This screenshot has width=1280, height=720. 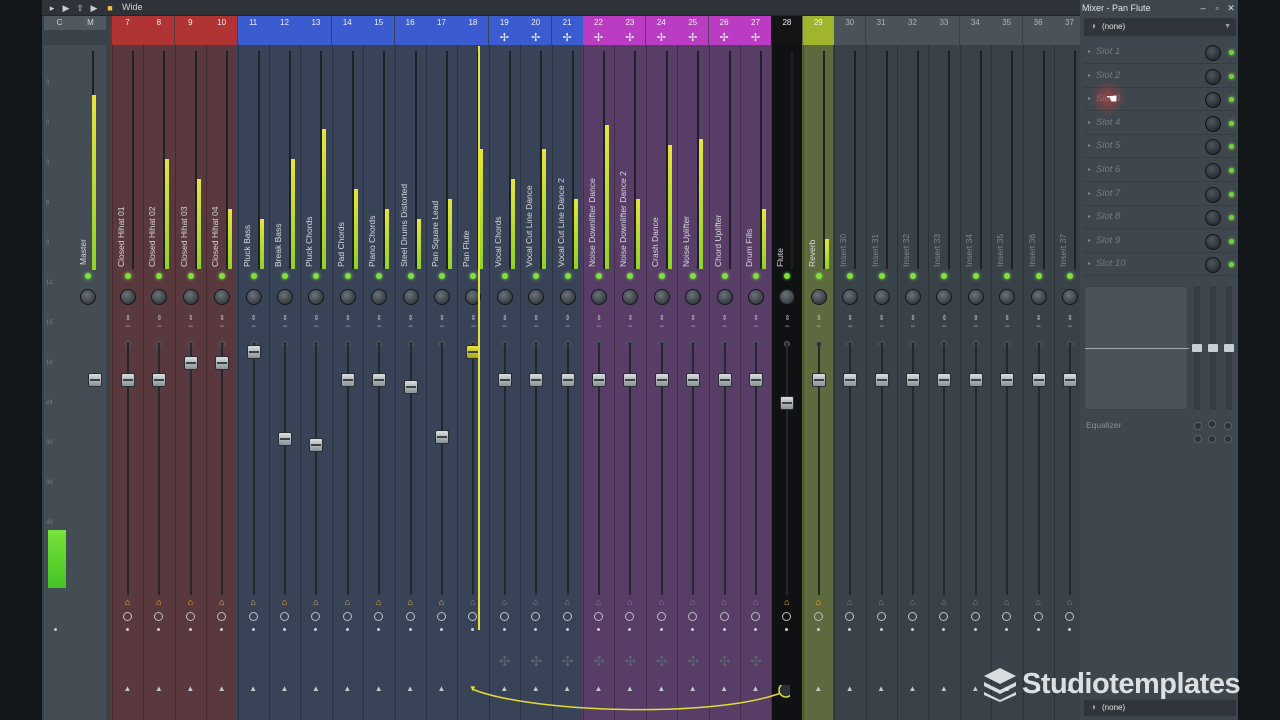 What do you see at coordinates (184, 208) in the screenshot?
I see `channel-name: Closed Hihat 03` at bounding box center [184, 208].